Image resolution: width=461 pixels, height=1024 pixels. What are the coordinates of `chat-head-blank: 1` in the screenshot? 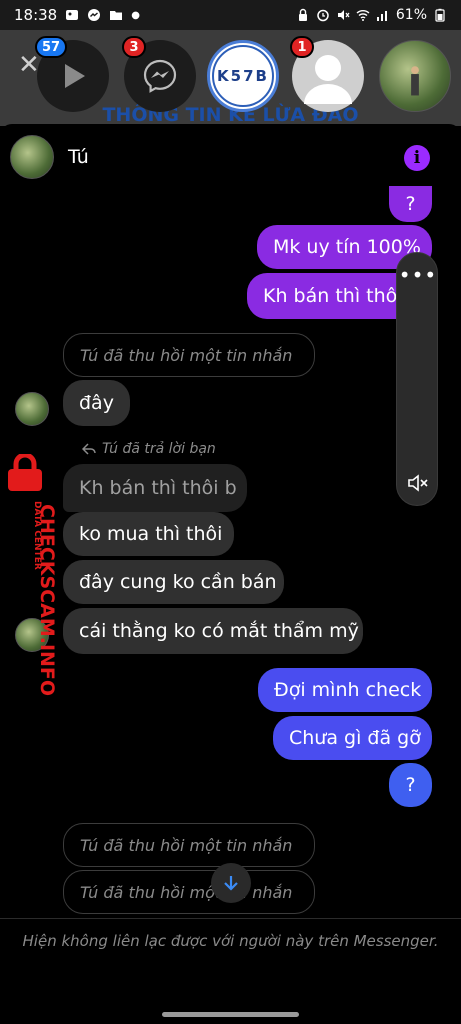 It's located at (327, 74).